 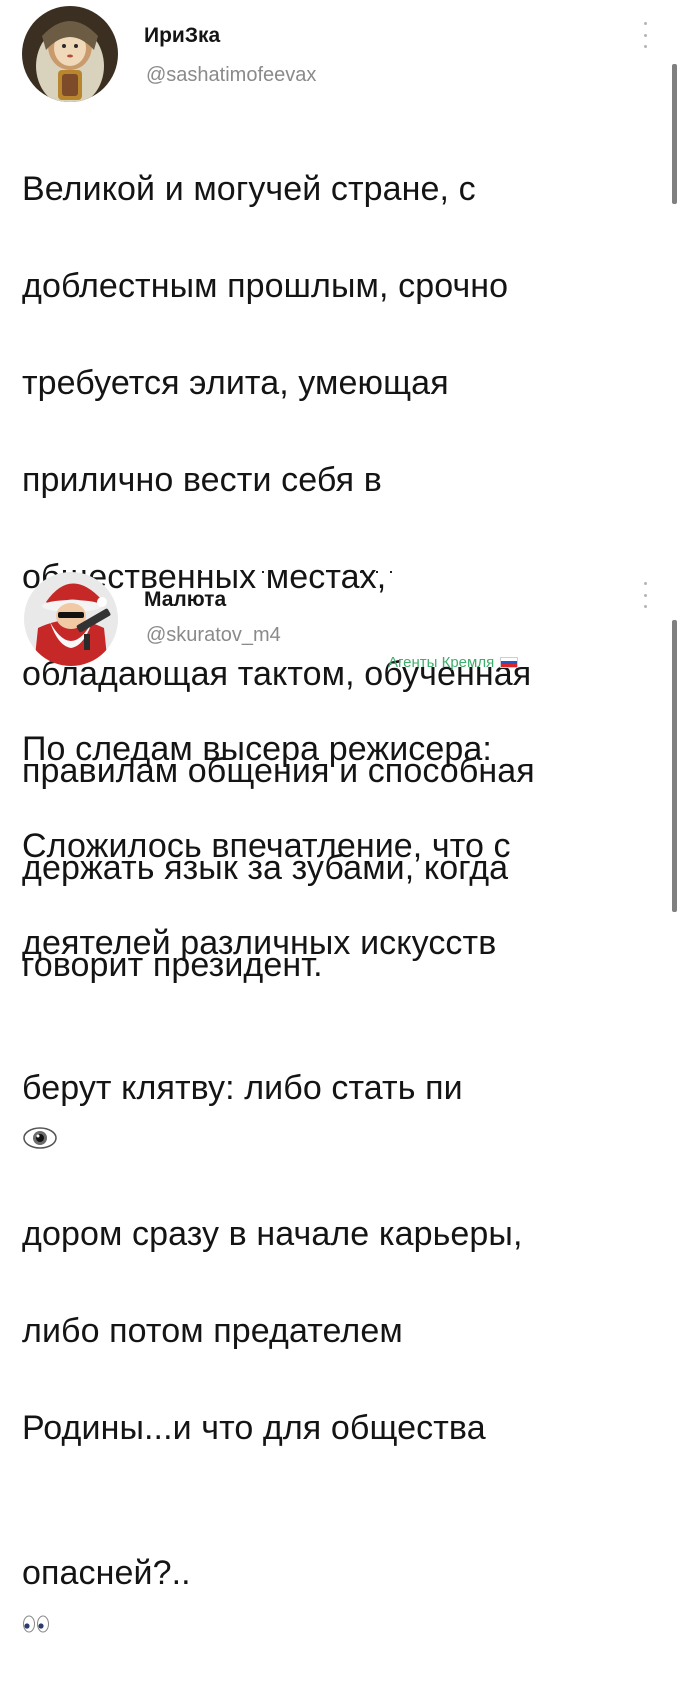 What do you see at coordinates (235, 382) in the screenshot?
I see `text-line: требуется элита, умеющая` at bounding box center [235, 382].